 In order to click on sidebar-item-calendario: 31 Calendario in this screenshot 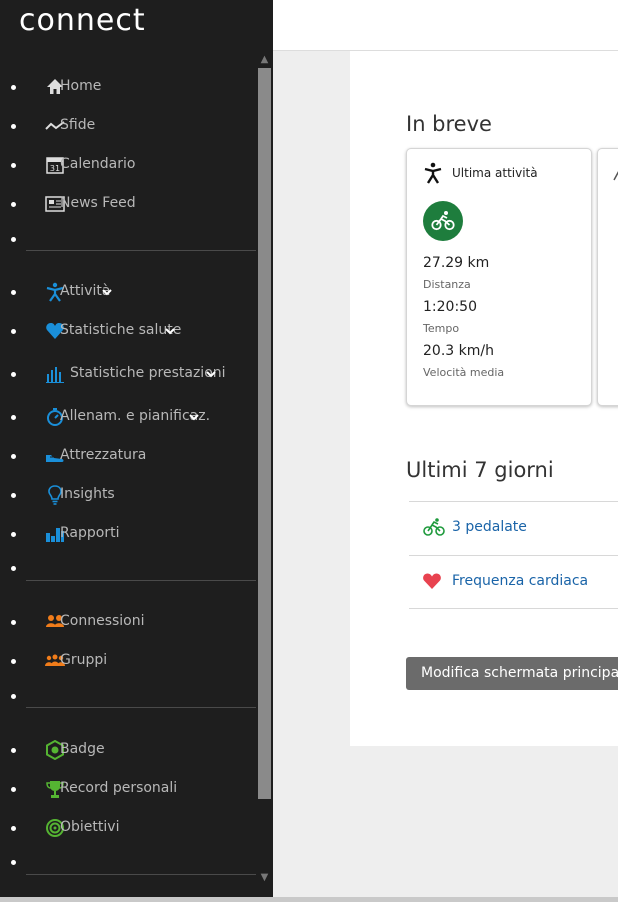, I will do `click(128, 166)`.